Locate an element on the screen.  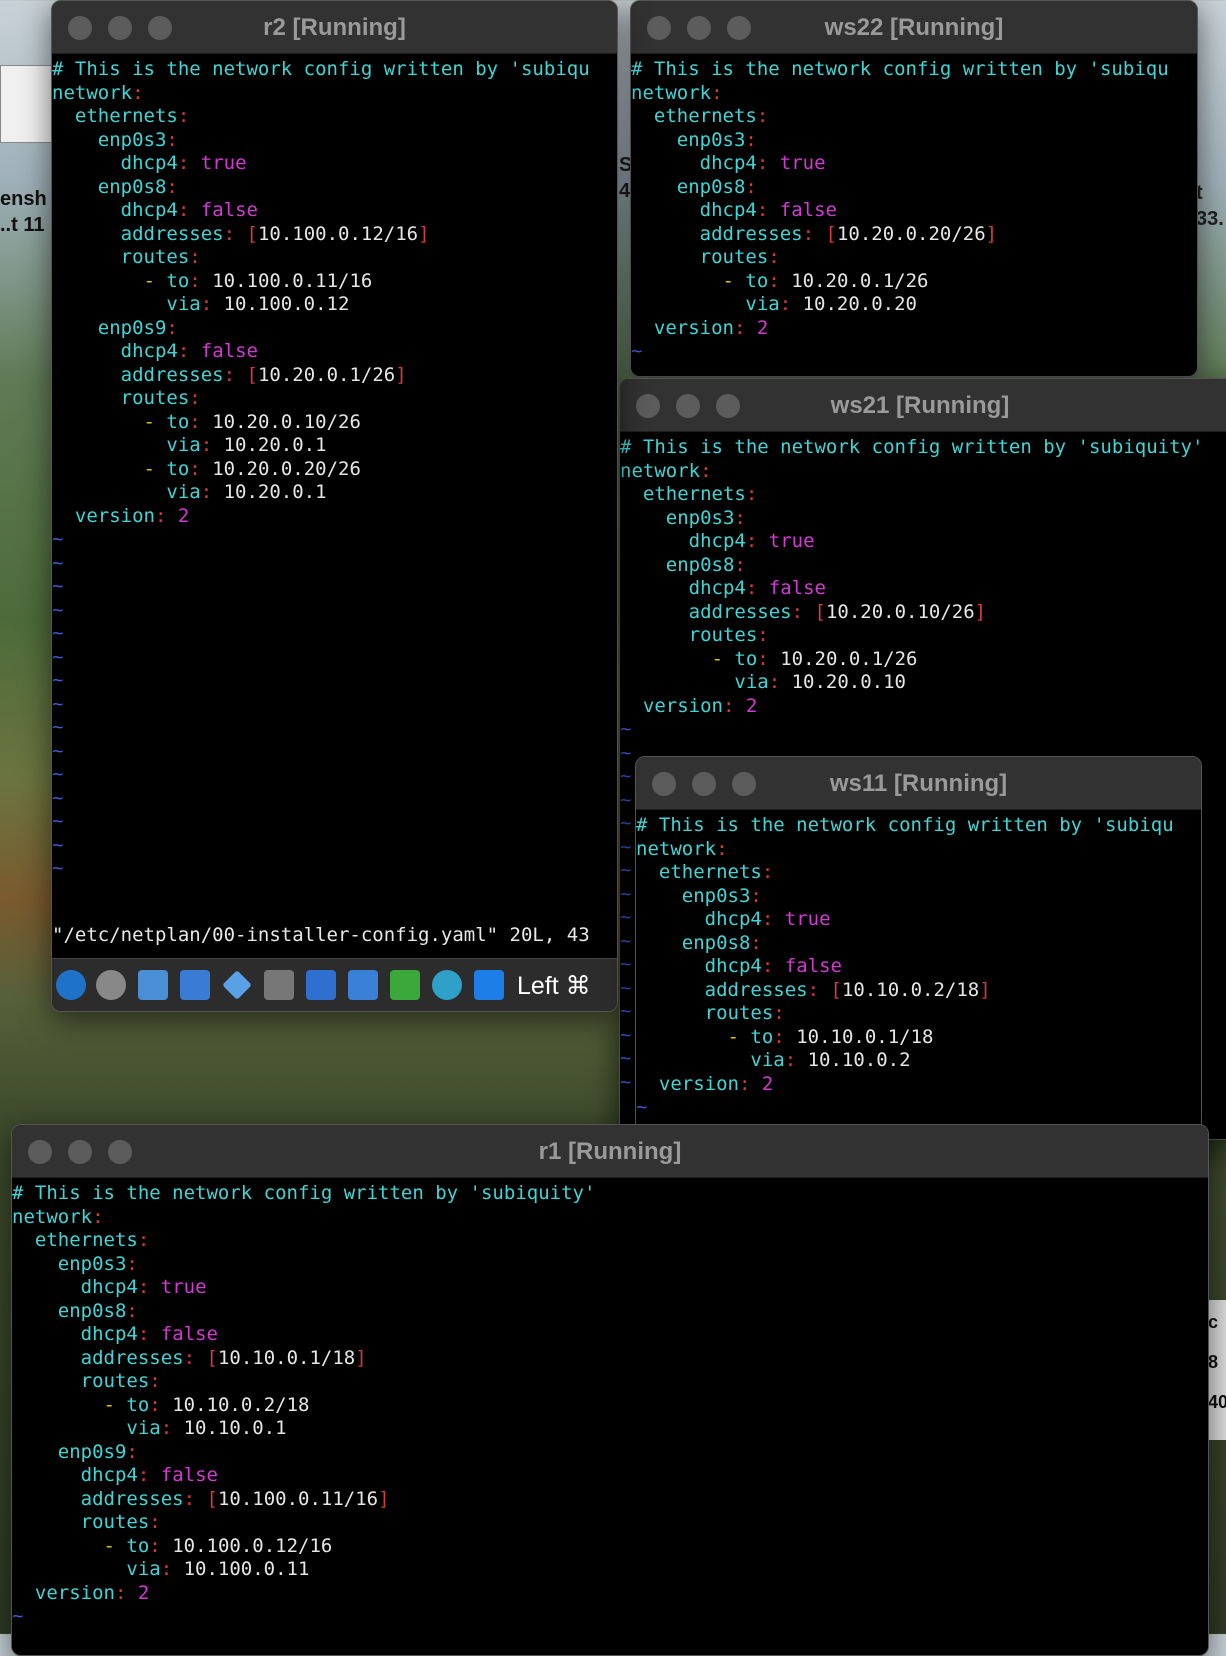
window-titlebar: ws11 [Running] is located at coordinates (918, 783).